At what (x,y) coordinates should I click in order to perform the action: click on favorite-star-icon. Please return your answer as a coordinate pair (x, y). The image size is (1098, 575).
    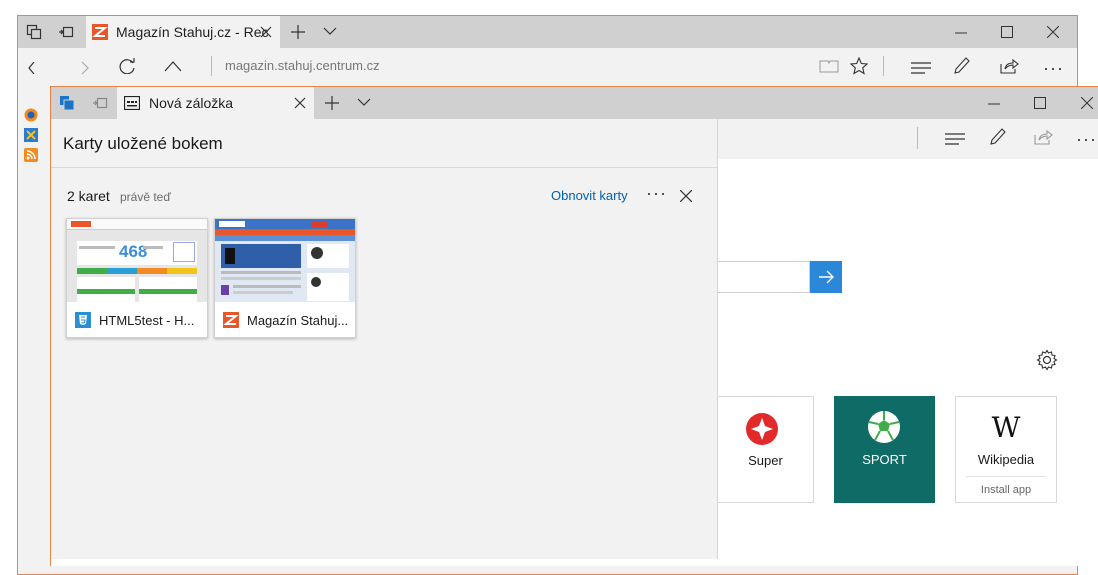
    Looking at the image, I should click on (859, 66).